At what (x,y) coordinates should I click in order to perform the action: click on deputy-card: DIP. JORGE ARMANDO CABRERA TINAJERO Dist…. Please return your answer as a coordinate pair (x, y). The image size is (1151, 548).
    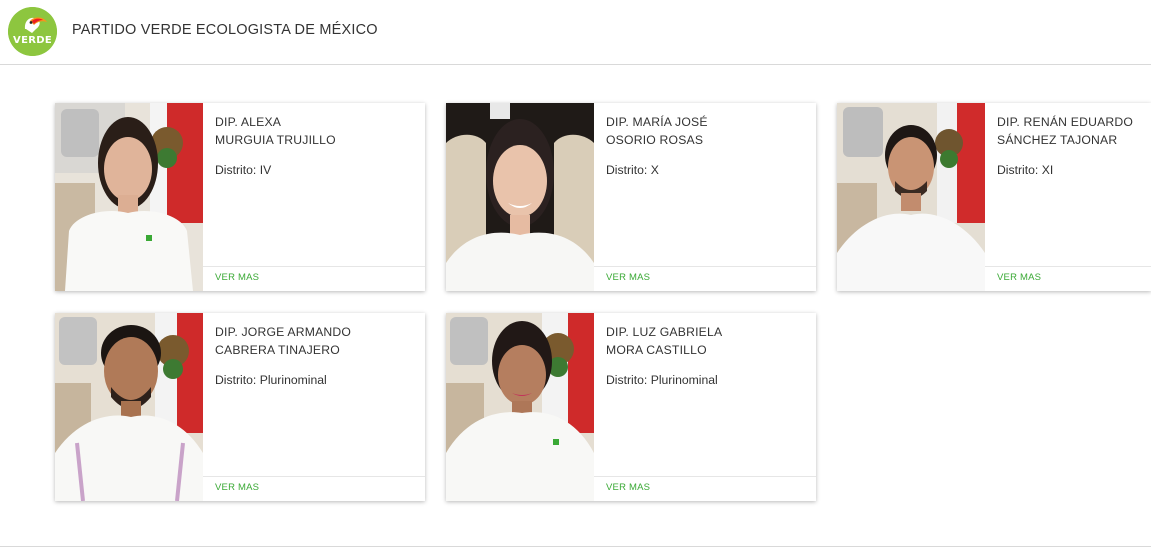
    Looking at the image, I should click on (240, 407).